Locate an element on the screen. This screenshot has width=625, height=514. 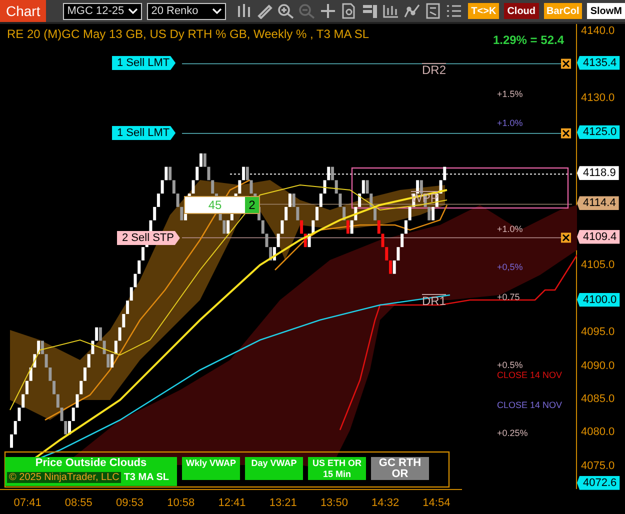
time-label: 10:58 is located at coordinates (181, 502).